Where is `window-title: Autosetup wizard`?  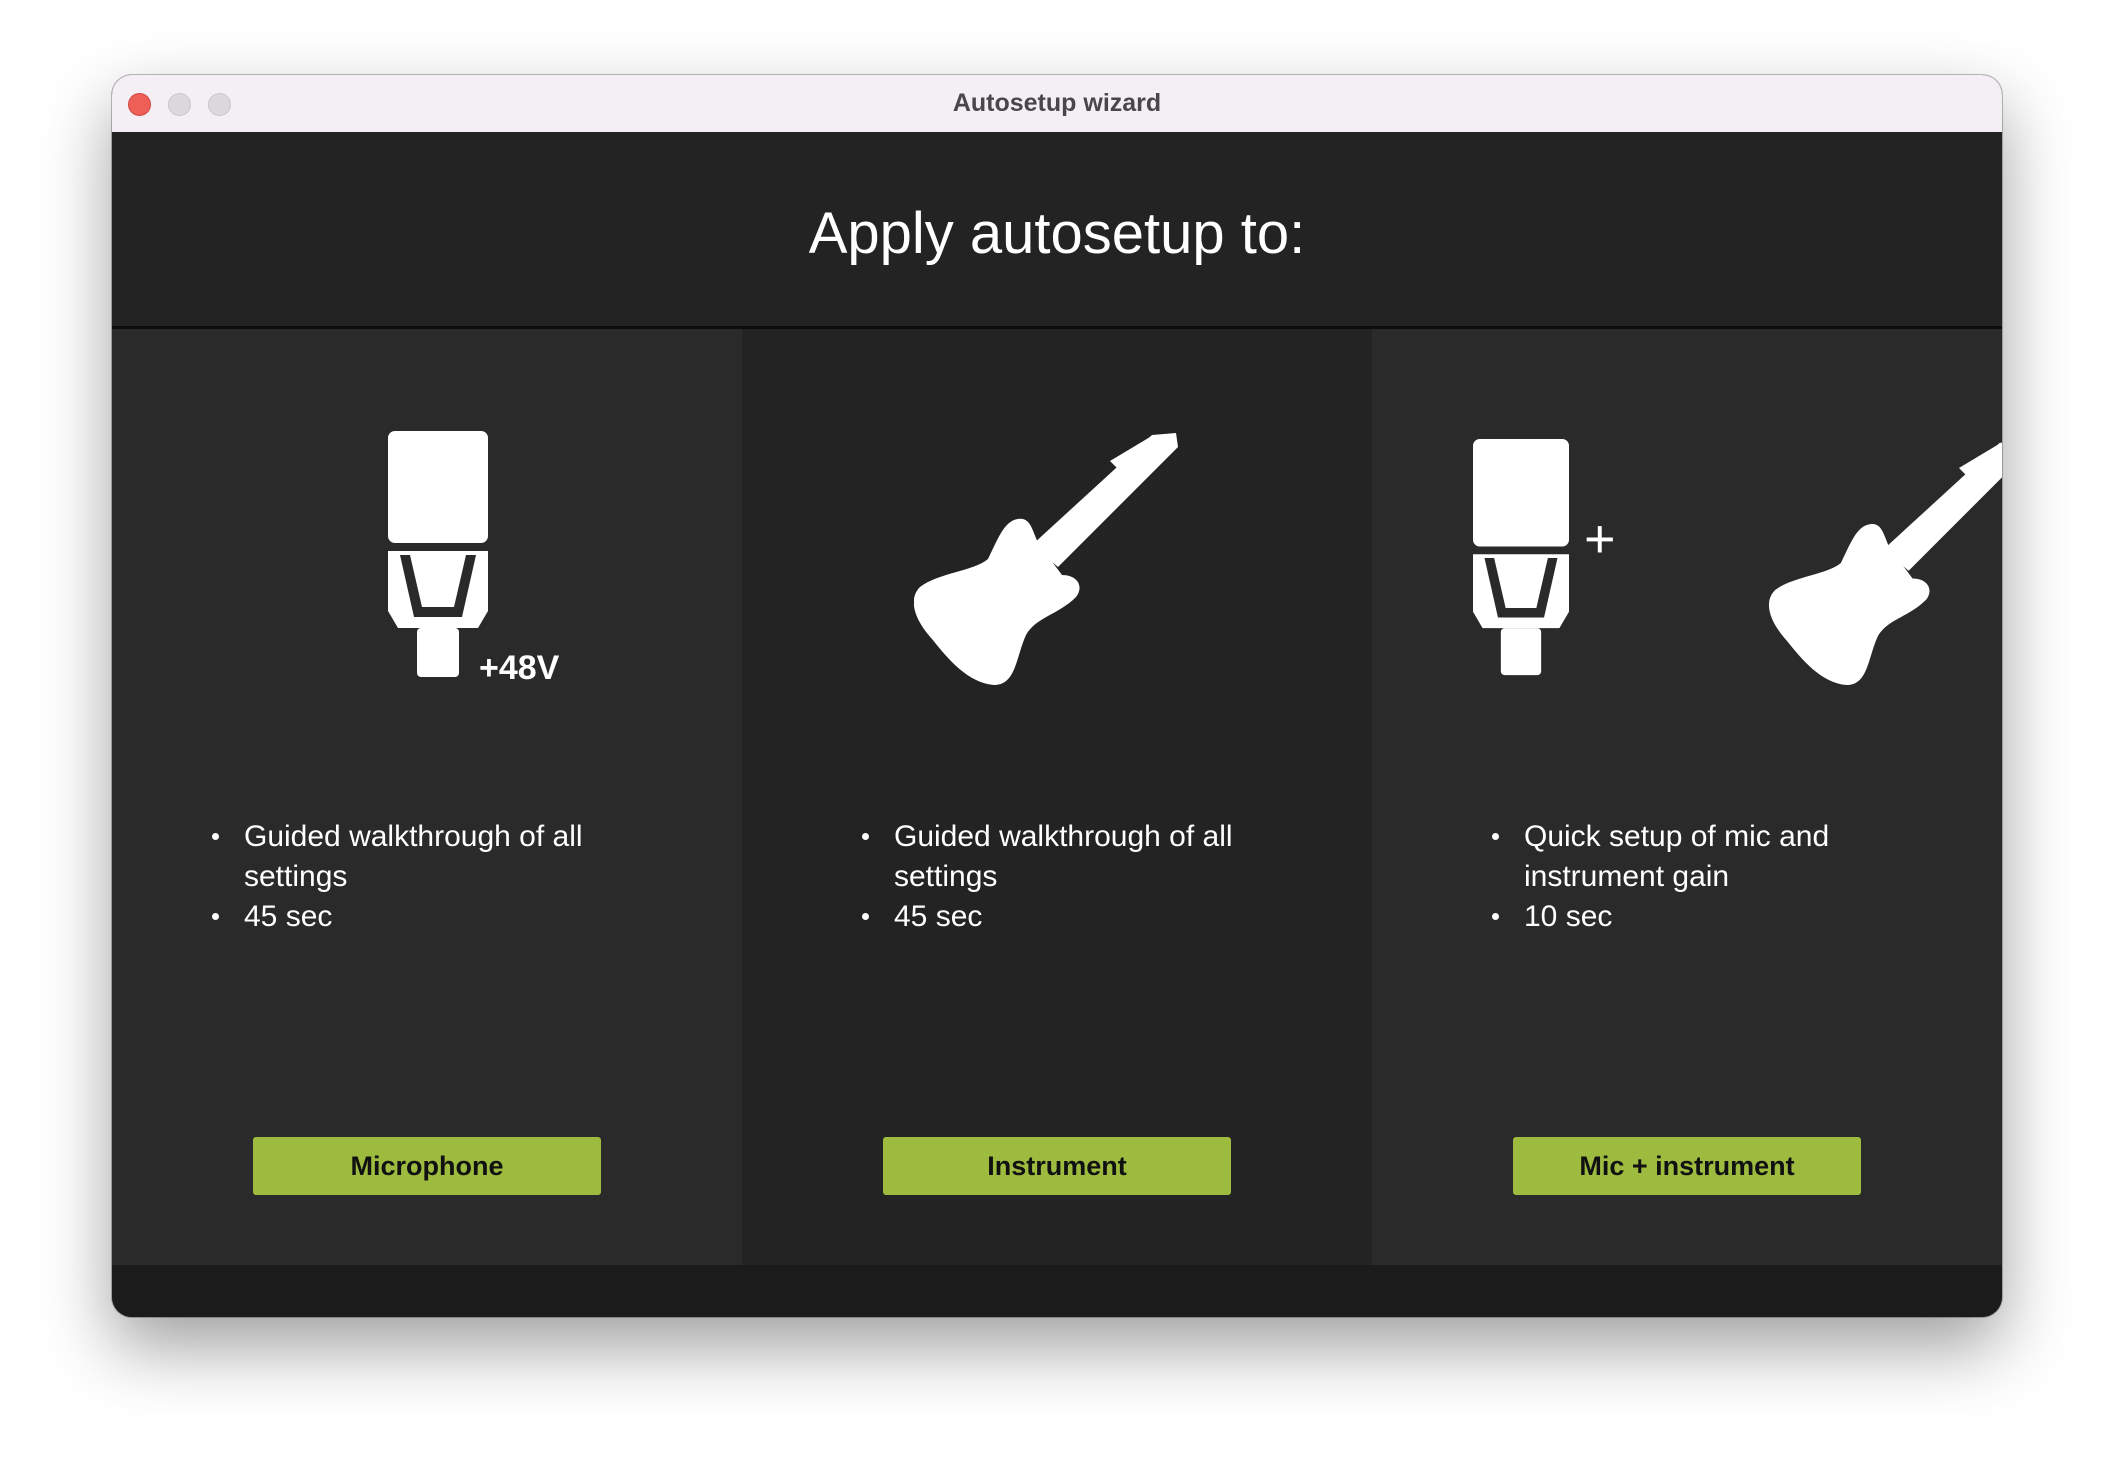
window-title: Autosetup wizard is located at coordinates (1057, 103).